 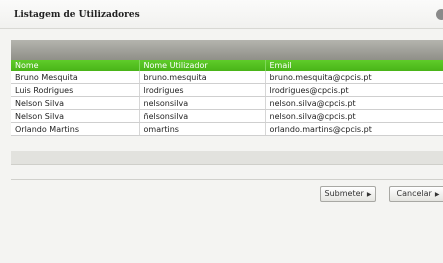 I want to click on cell-email: orlando.martins@cpcis.pt, so click(x=354, y=129).